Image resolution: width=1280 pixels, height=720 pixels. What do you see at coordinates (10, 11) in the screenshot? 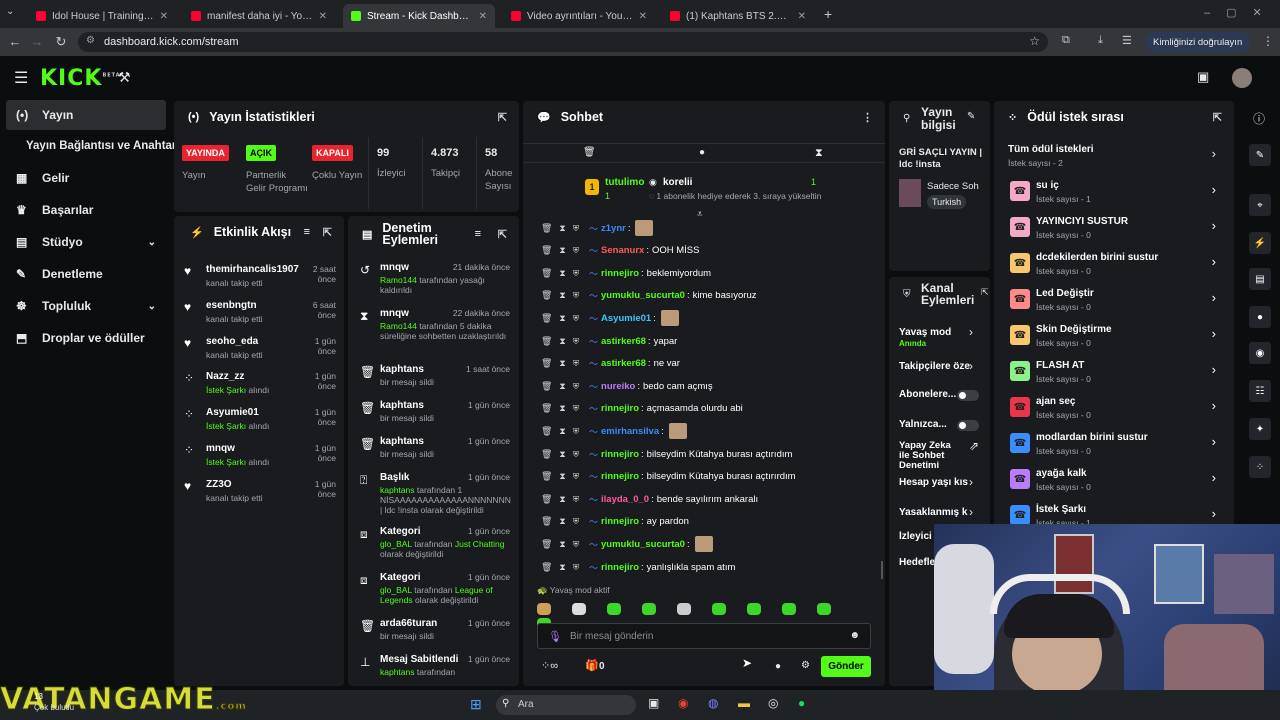
I see `tab-list-icon: ⌄` at bounding box center [10, 11].